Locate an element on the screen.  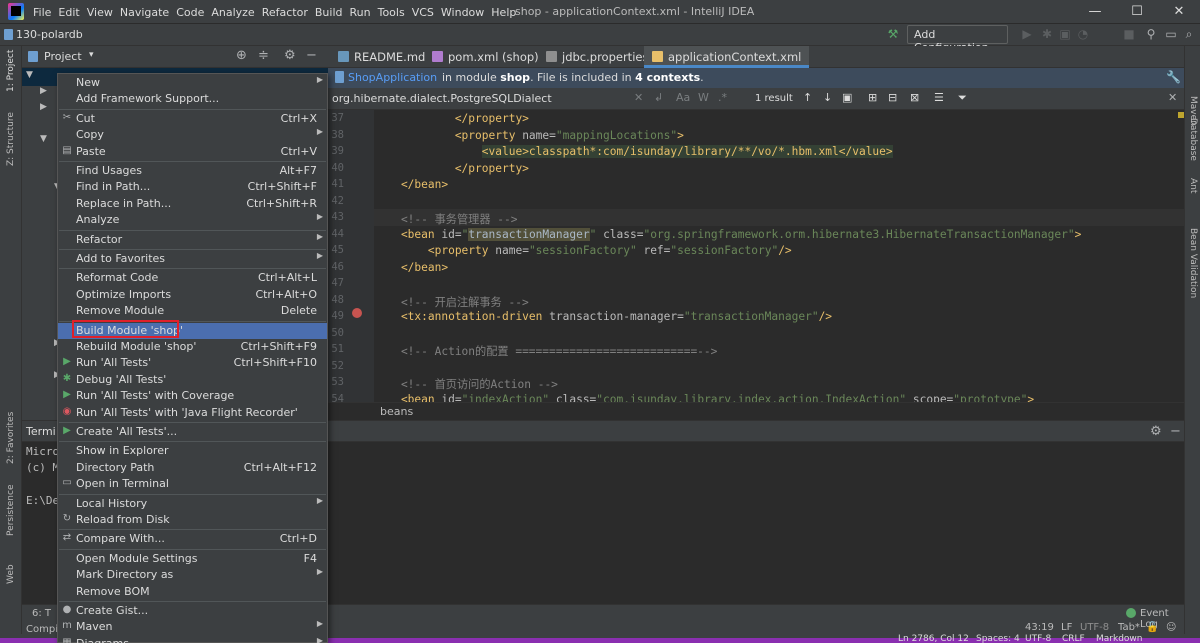
debug-icon: ✱ is located at coordinates (1047, 34).